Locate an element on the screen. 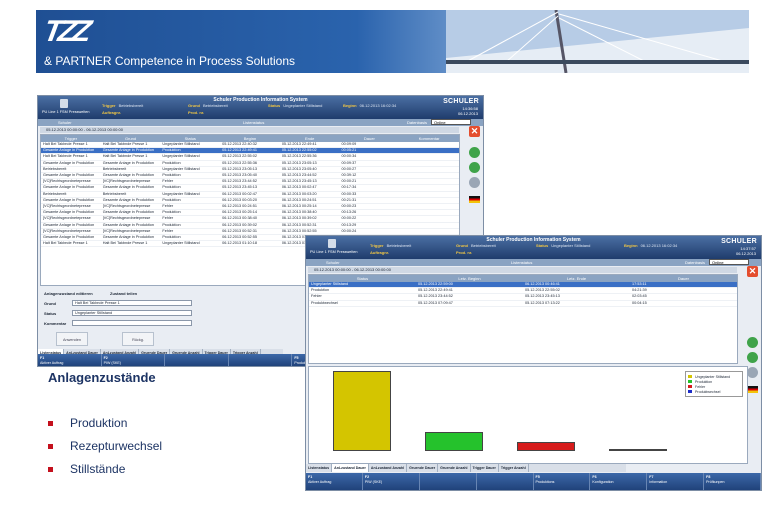  tab: Gruende Anzahl is located at coordinates (454, 468).